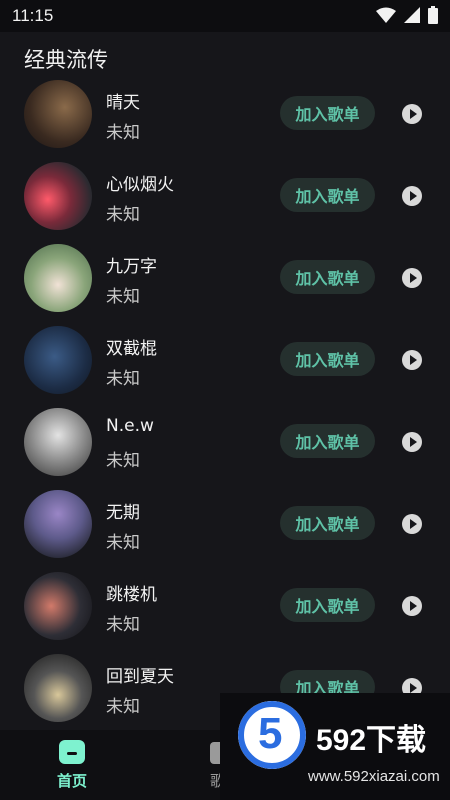 The height and width of the screenshot is (800, 450). What do you see at coordinates (386, 15) in the screenshot?
I see `wifi-icon` at bounding box center [386, 15].